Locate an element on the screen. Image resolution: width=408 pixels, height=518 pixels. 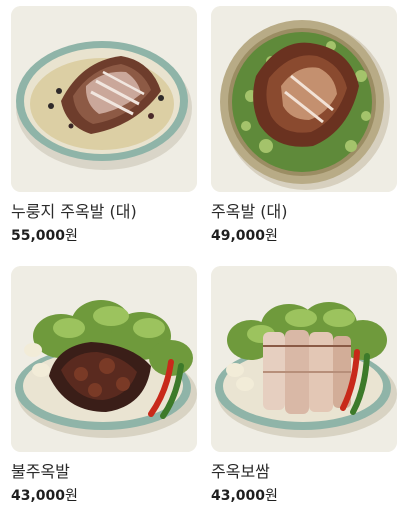
price-amount: 55,000 is located at coordinates (38, 236).